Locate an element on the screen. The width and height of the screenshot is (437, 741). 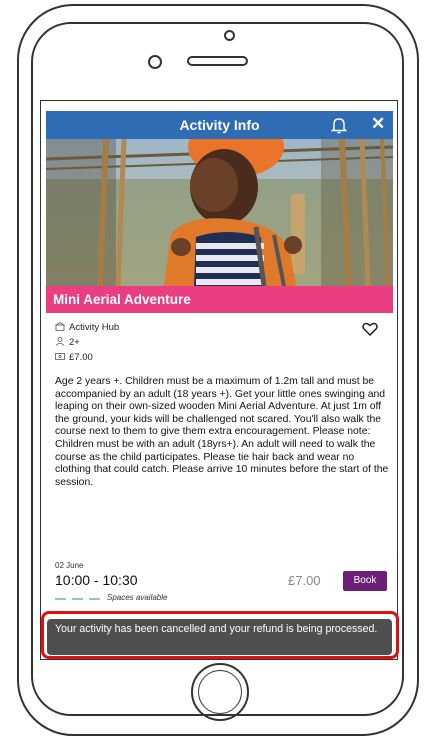
app-header: Activity Info ✕ is located at coordinates (219, 125).